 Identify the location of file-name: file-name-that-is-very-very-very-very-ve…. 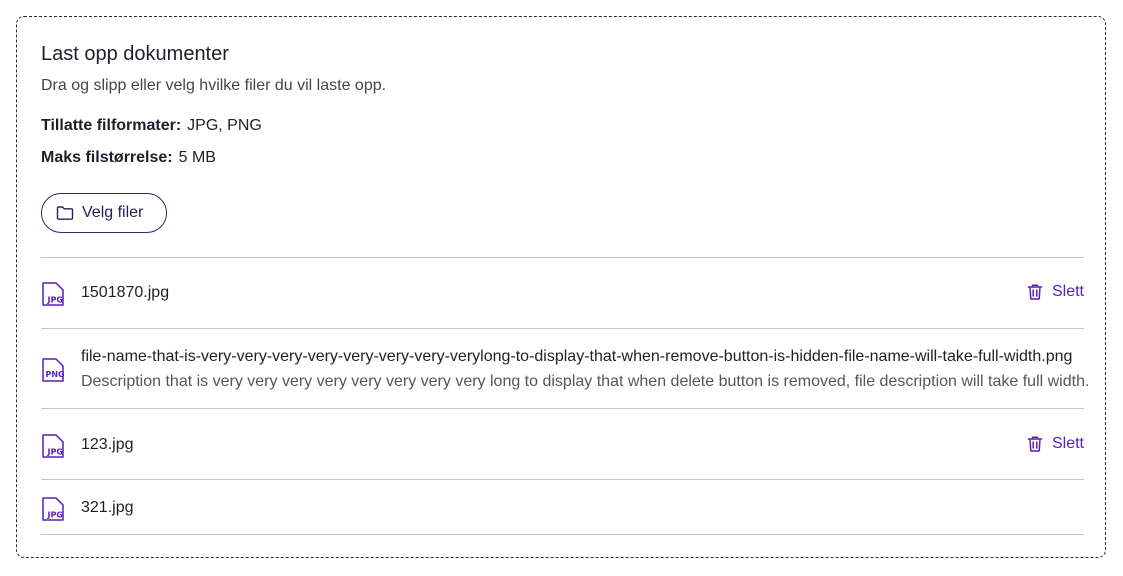
(577, 356).